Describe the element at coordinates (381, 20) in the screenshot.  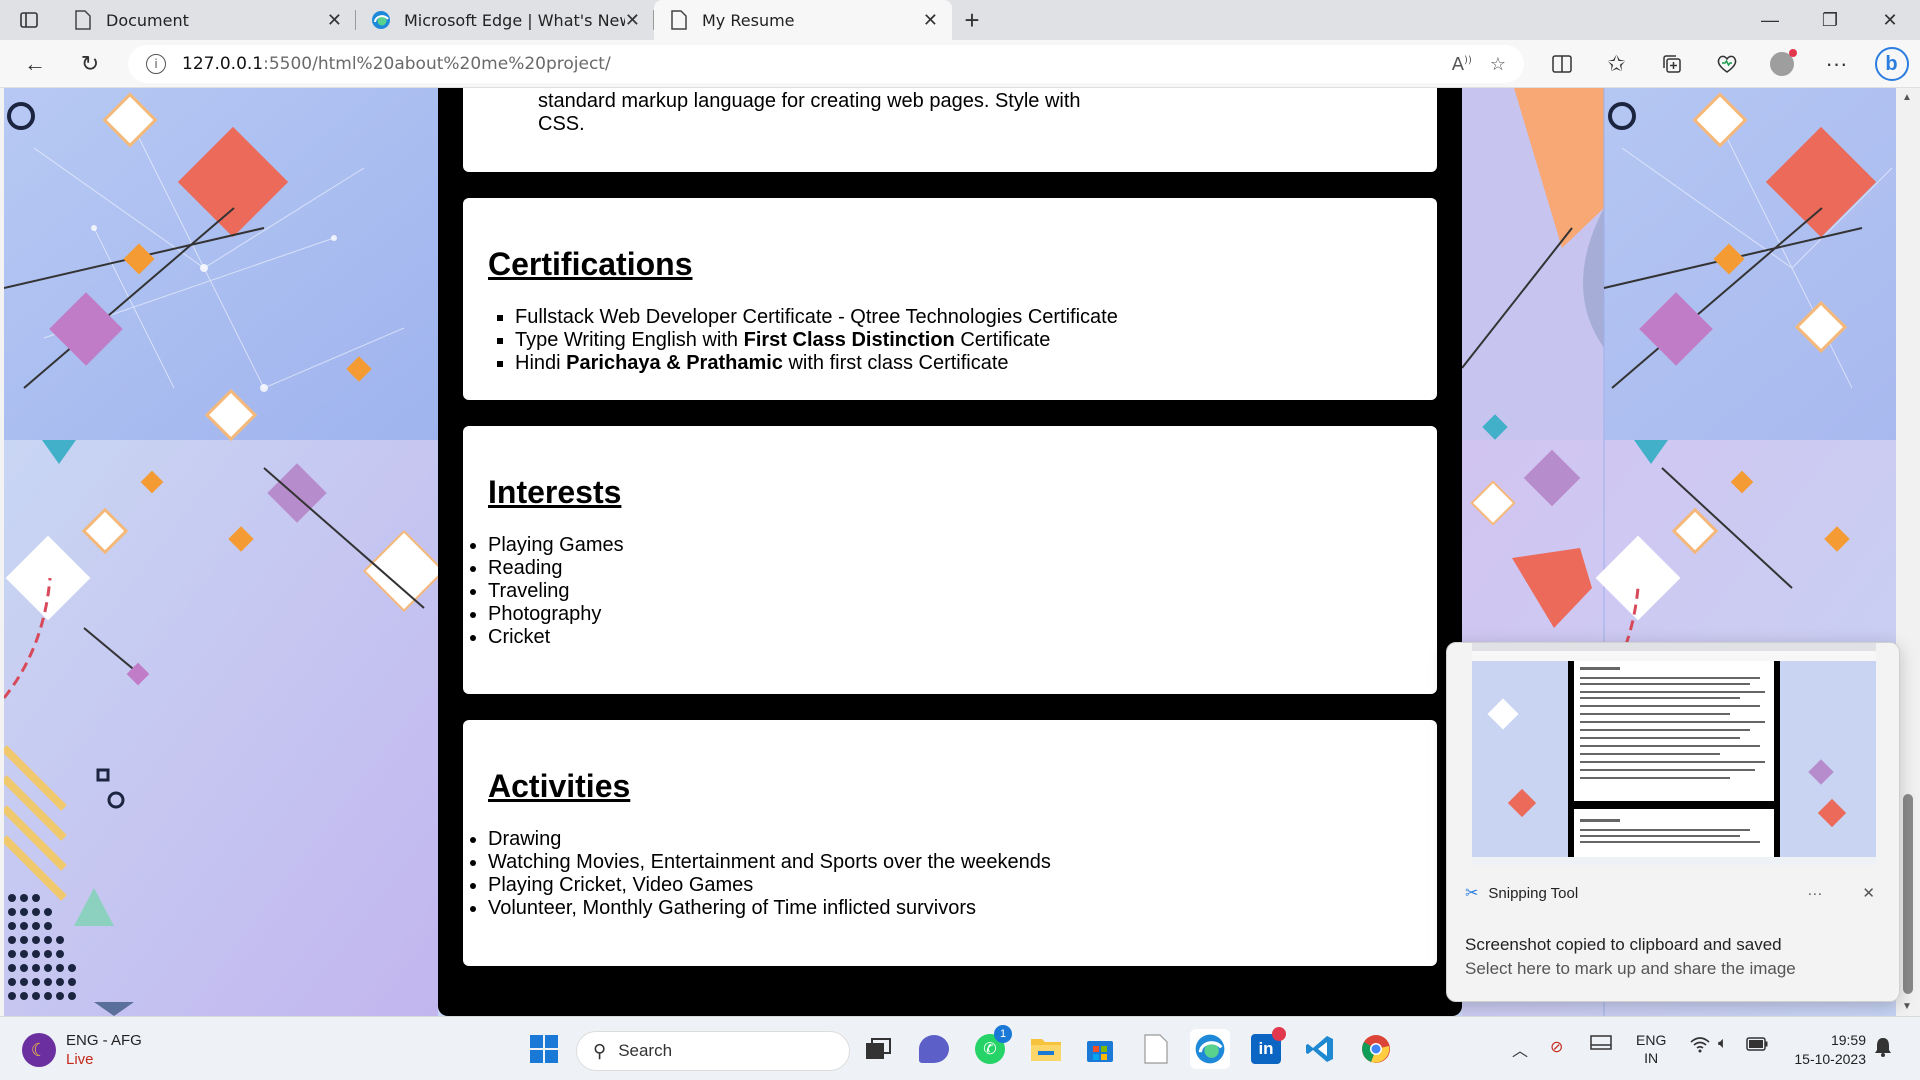
I see `edge-icon` at that location.